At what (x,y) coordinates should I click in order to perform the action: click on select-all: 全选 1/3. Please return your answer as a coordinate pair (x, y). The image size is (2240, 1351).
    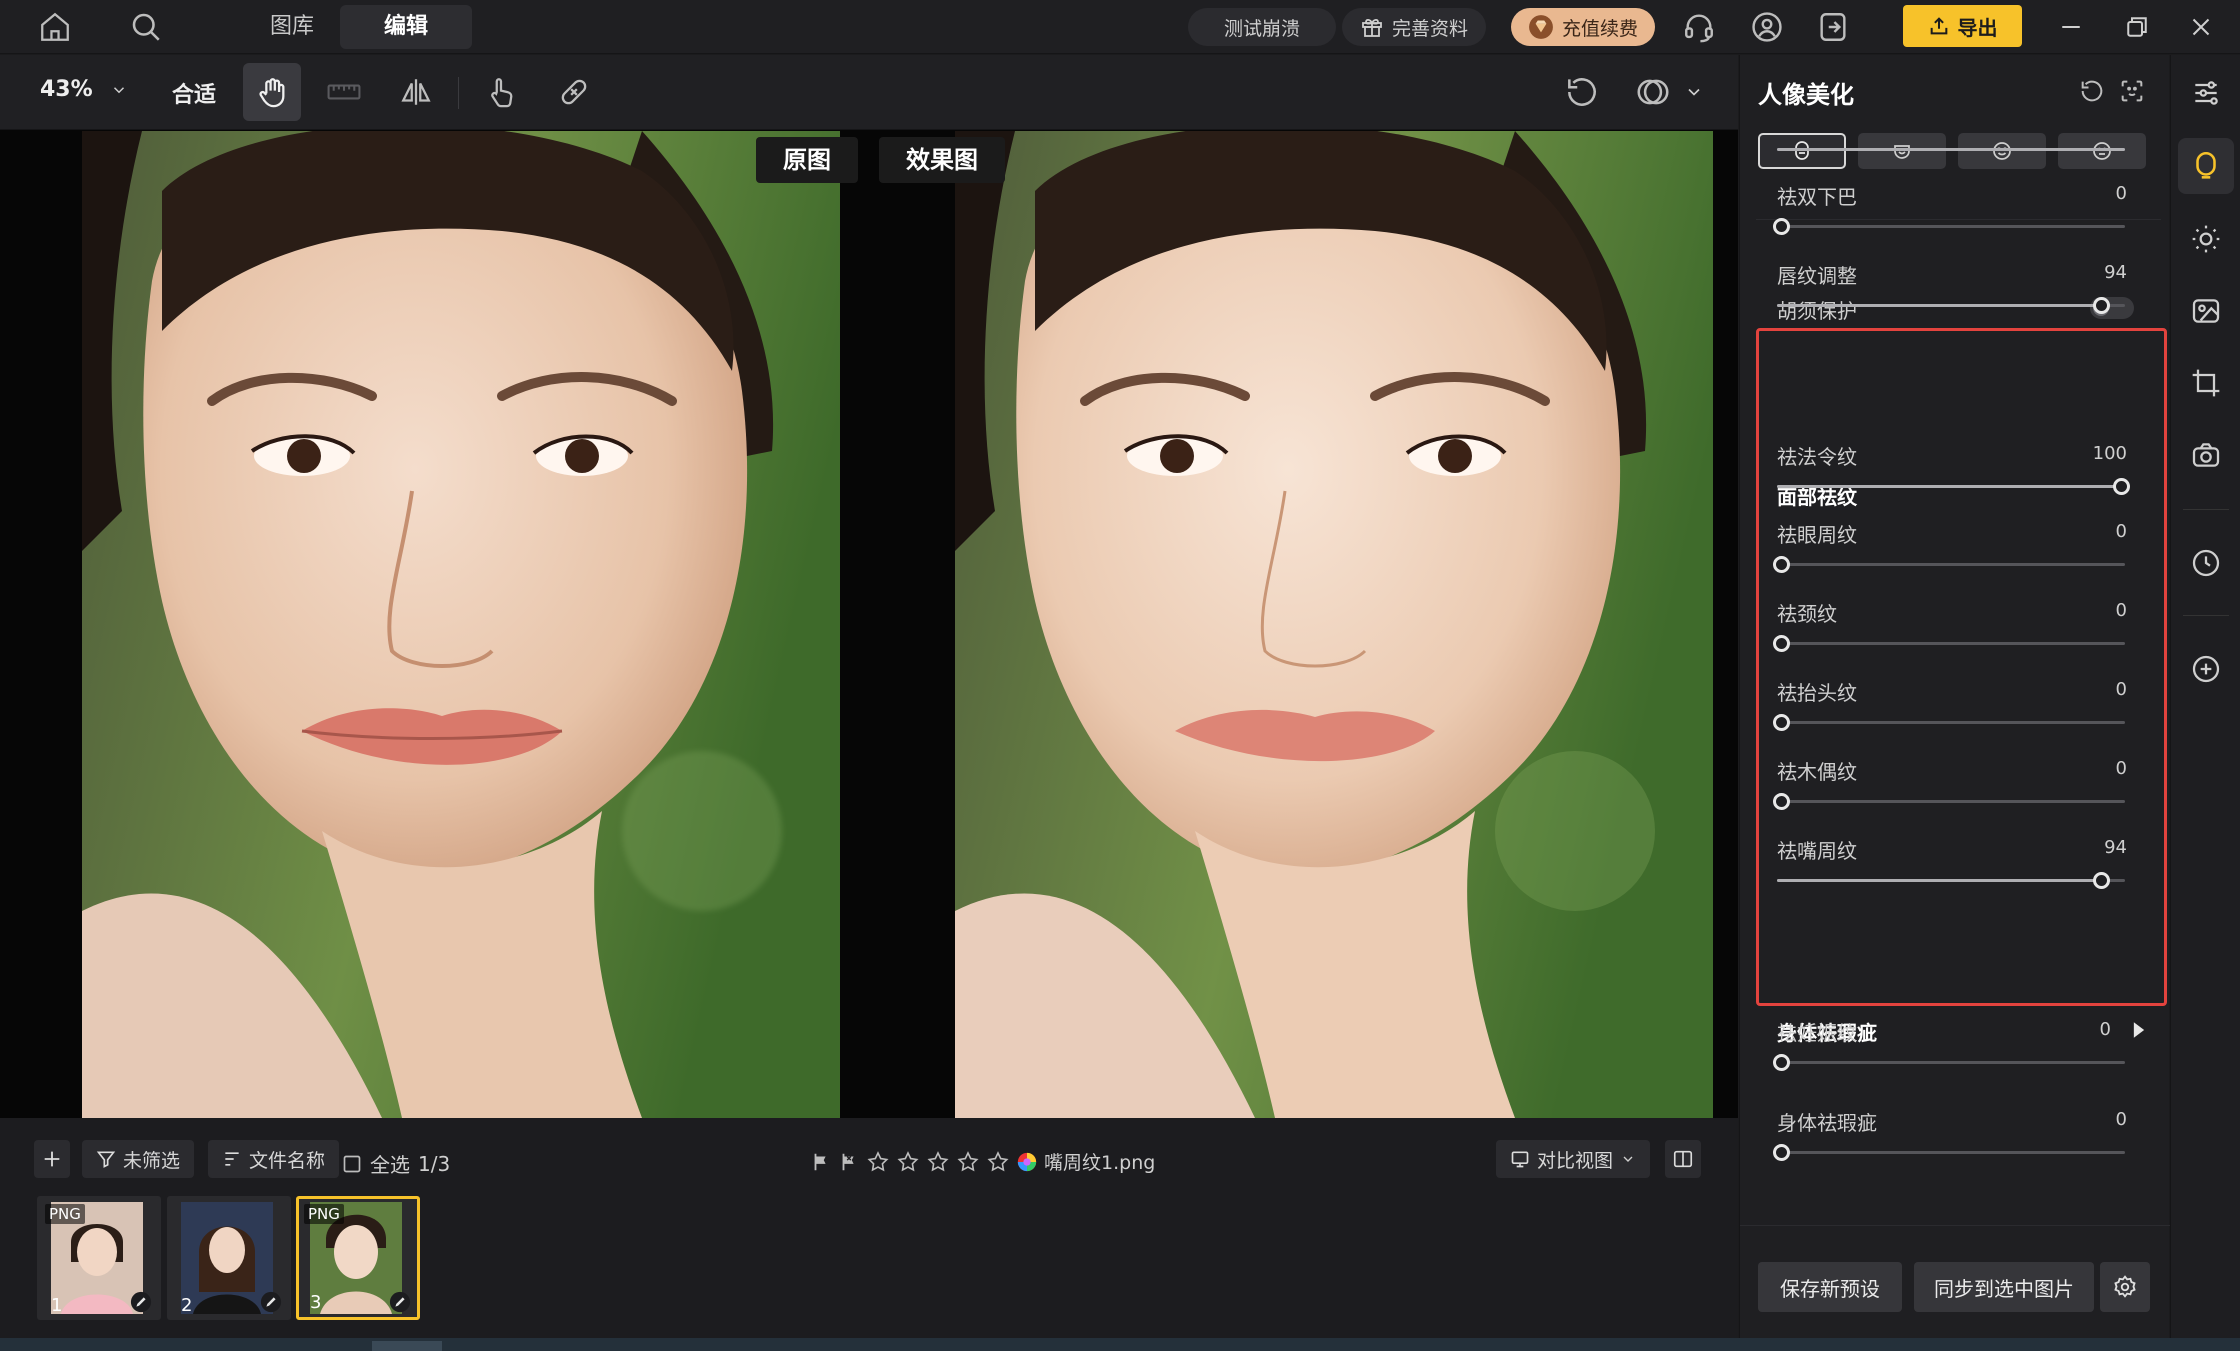
    Looking at the image, I should click on (396, 1163).